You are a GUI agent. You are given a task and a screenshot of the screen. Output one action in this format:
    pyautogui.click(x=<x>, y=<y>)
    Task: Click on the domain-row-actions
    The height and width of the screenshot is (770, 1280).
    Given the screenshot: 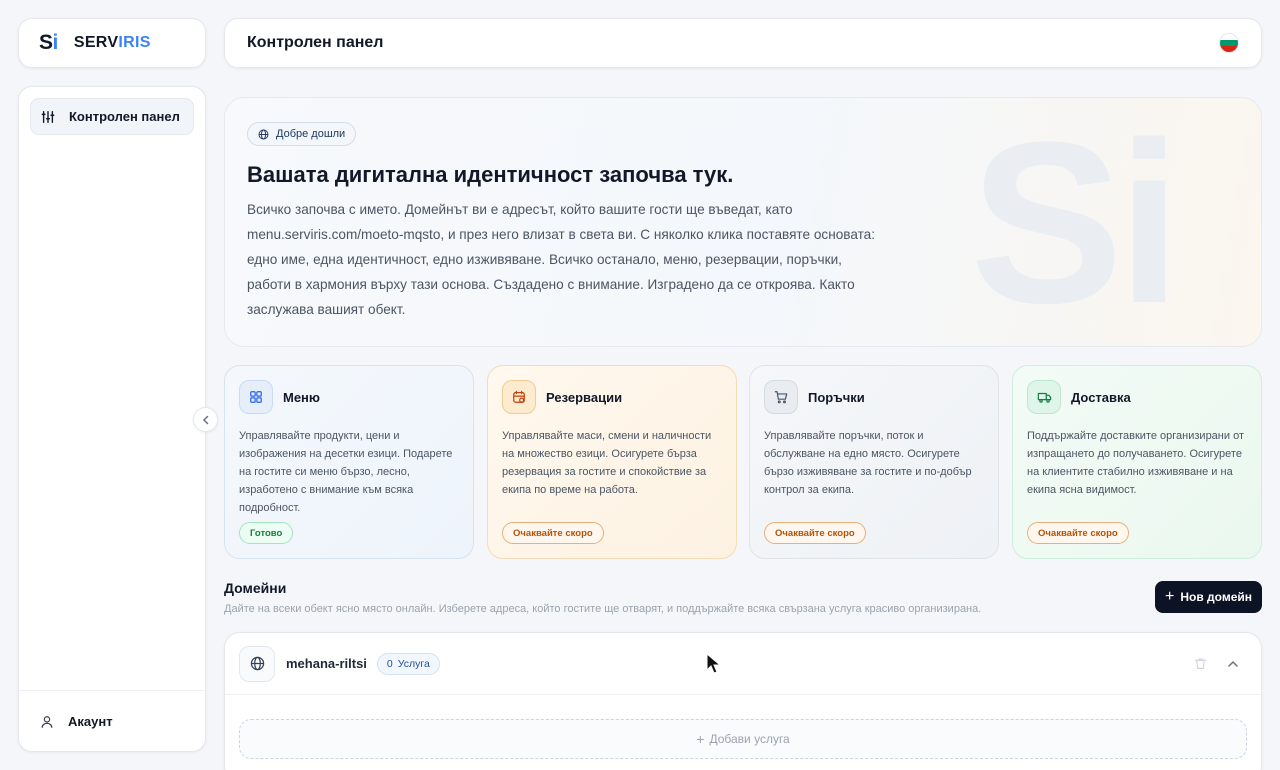 What is the action you would take?
    pyautogui.click(x=1220, y=663)
    